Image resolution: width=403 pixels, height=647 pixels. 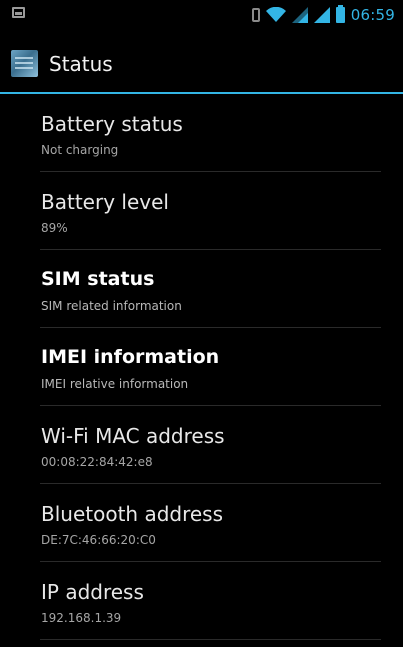 I want to click on list-item-battery-level: Battery level 89%, so click(x=201, y=211).